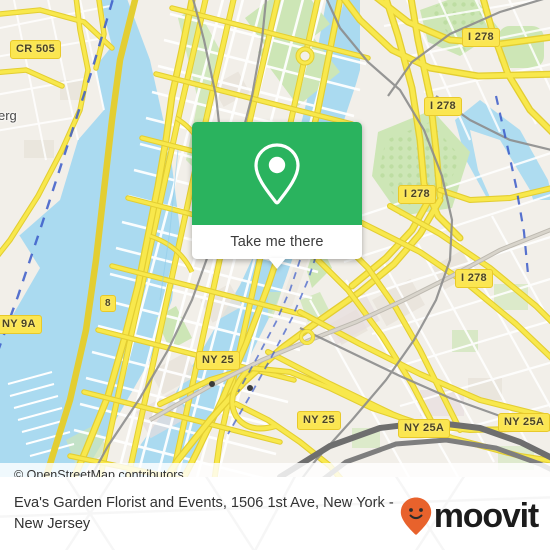  I want to click on road-shield: CR 505, so click(36, 49).